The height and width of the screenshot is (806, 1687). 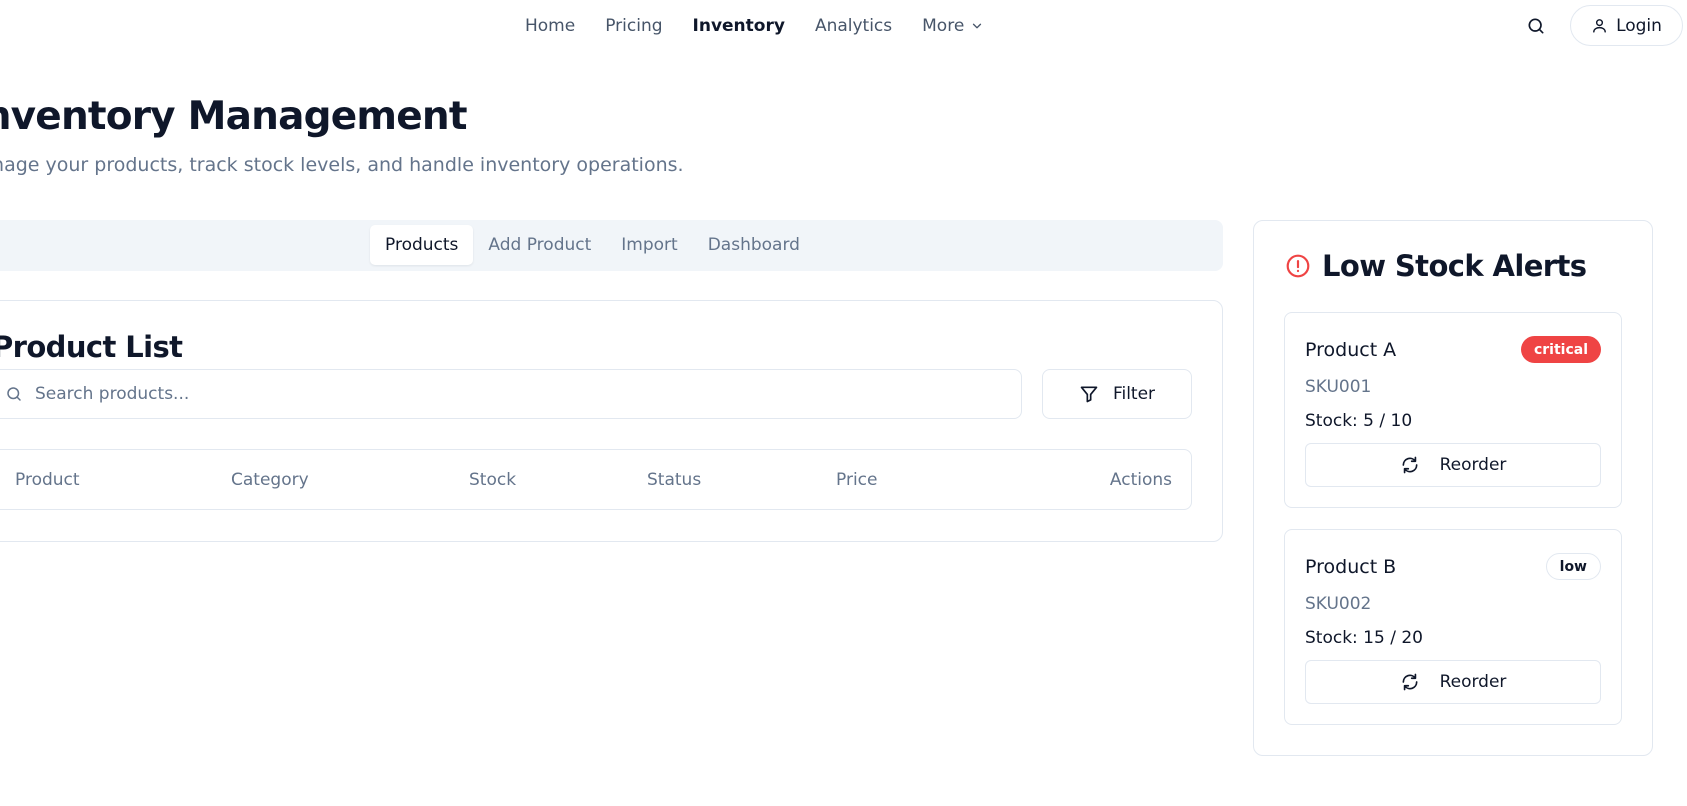 What do you see at coordinates (739, 26) in the screenshot?
I see `nav-link-inventory: Inventory` at bounding box center [739, 26].